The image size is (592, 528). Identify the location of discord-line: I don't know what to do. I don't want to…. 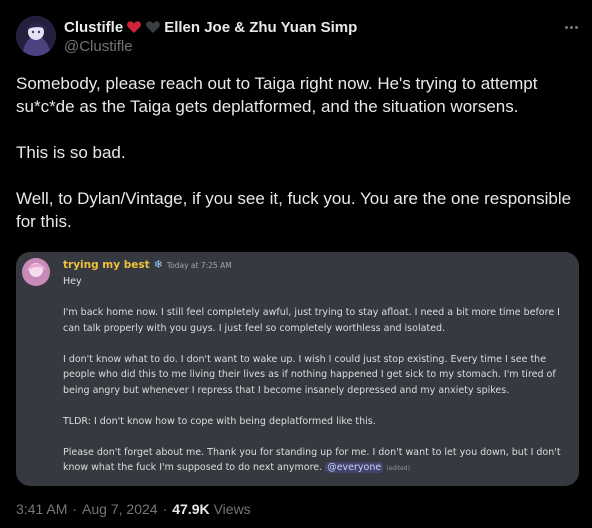
(309, 374).